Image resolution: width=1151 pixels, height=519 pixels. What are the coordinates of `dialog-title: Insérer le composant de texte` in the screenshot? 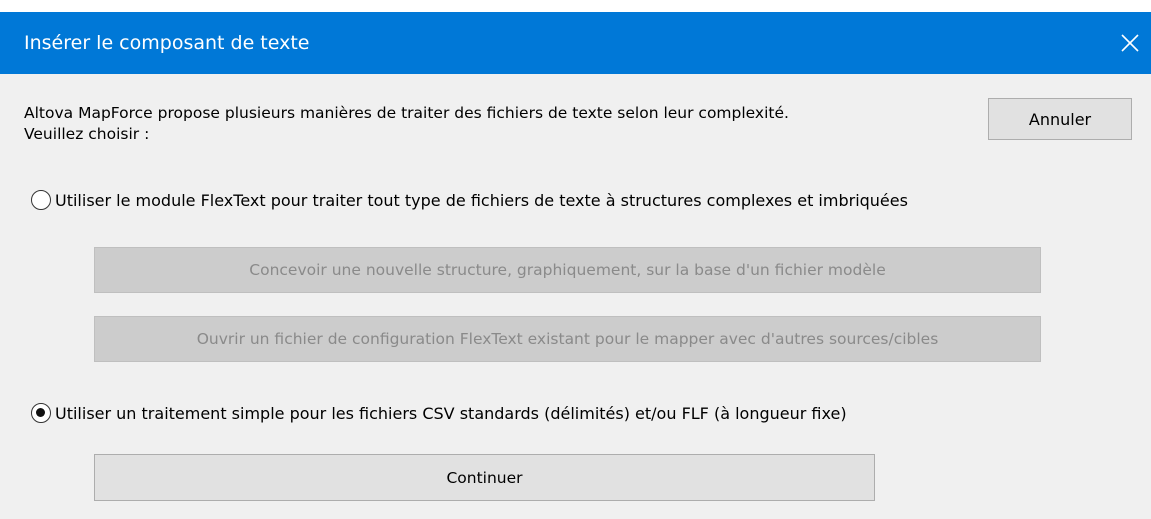 It's located at (167, 43).